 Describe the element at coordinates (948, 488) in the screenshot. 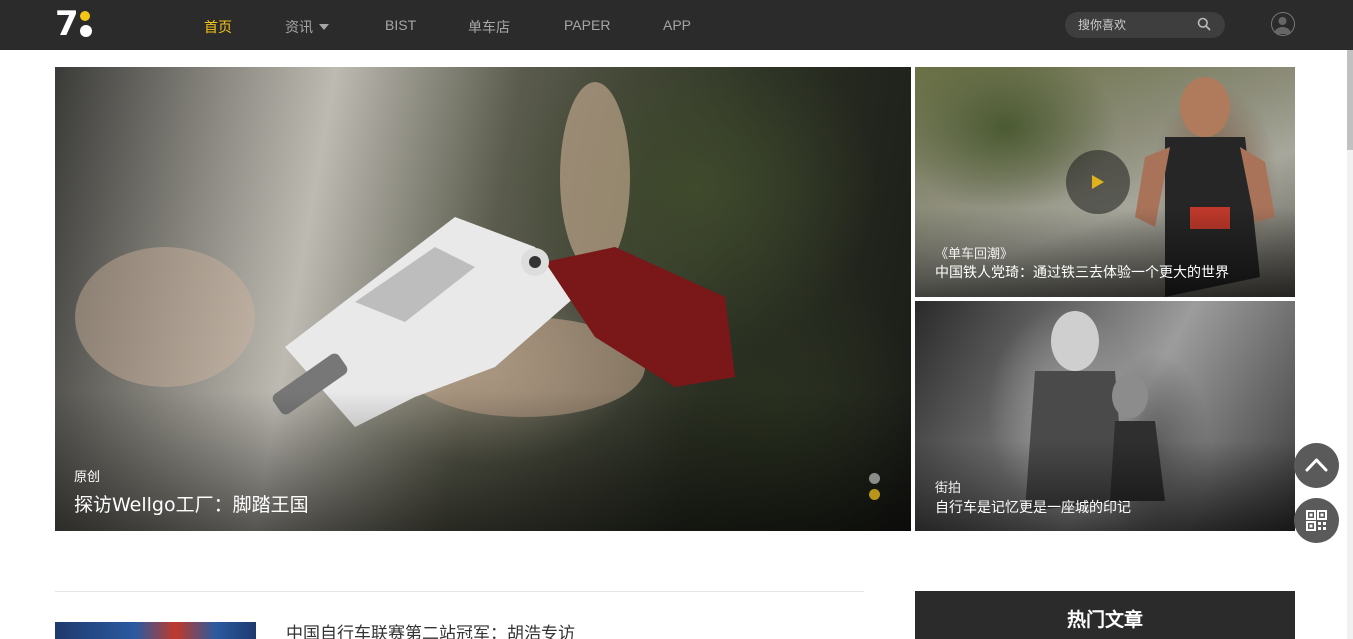

I see `card-category: 街拍` at that location.